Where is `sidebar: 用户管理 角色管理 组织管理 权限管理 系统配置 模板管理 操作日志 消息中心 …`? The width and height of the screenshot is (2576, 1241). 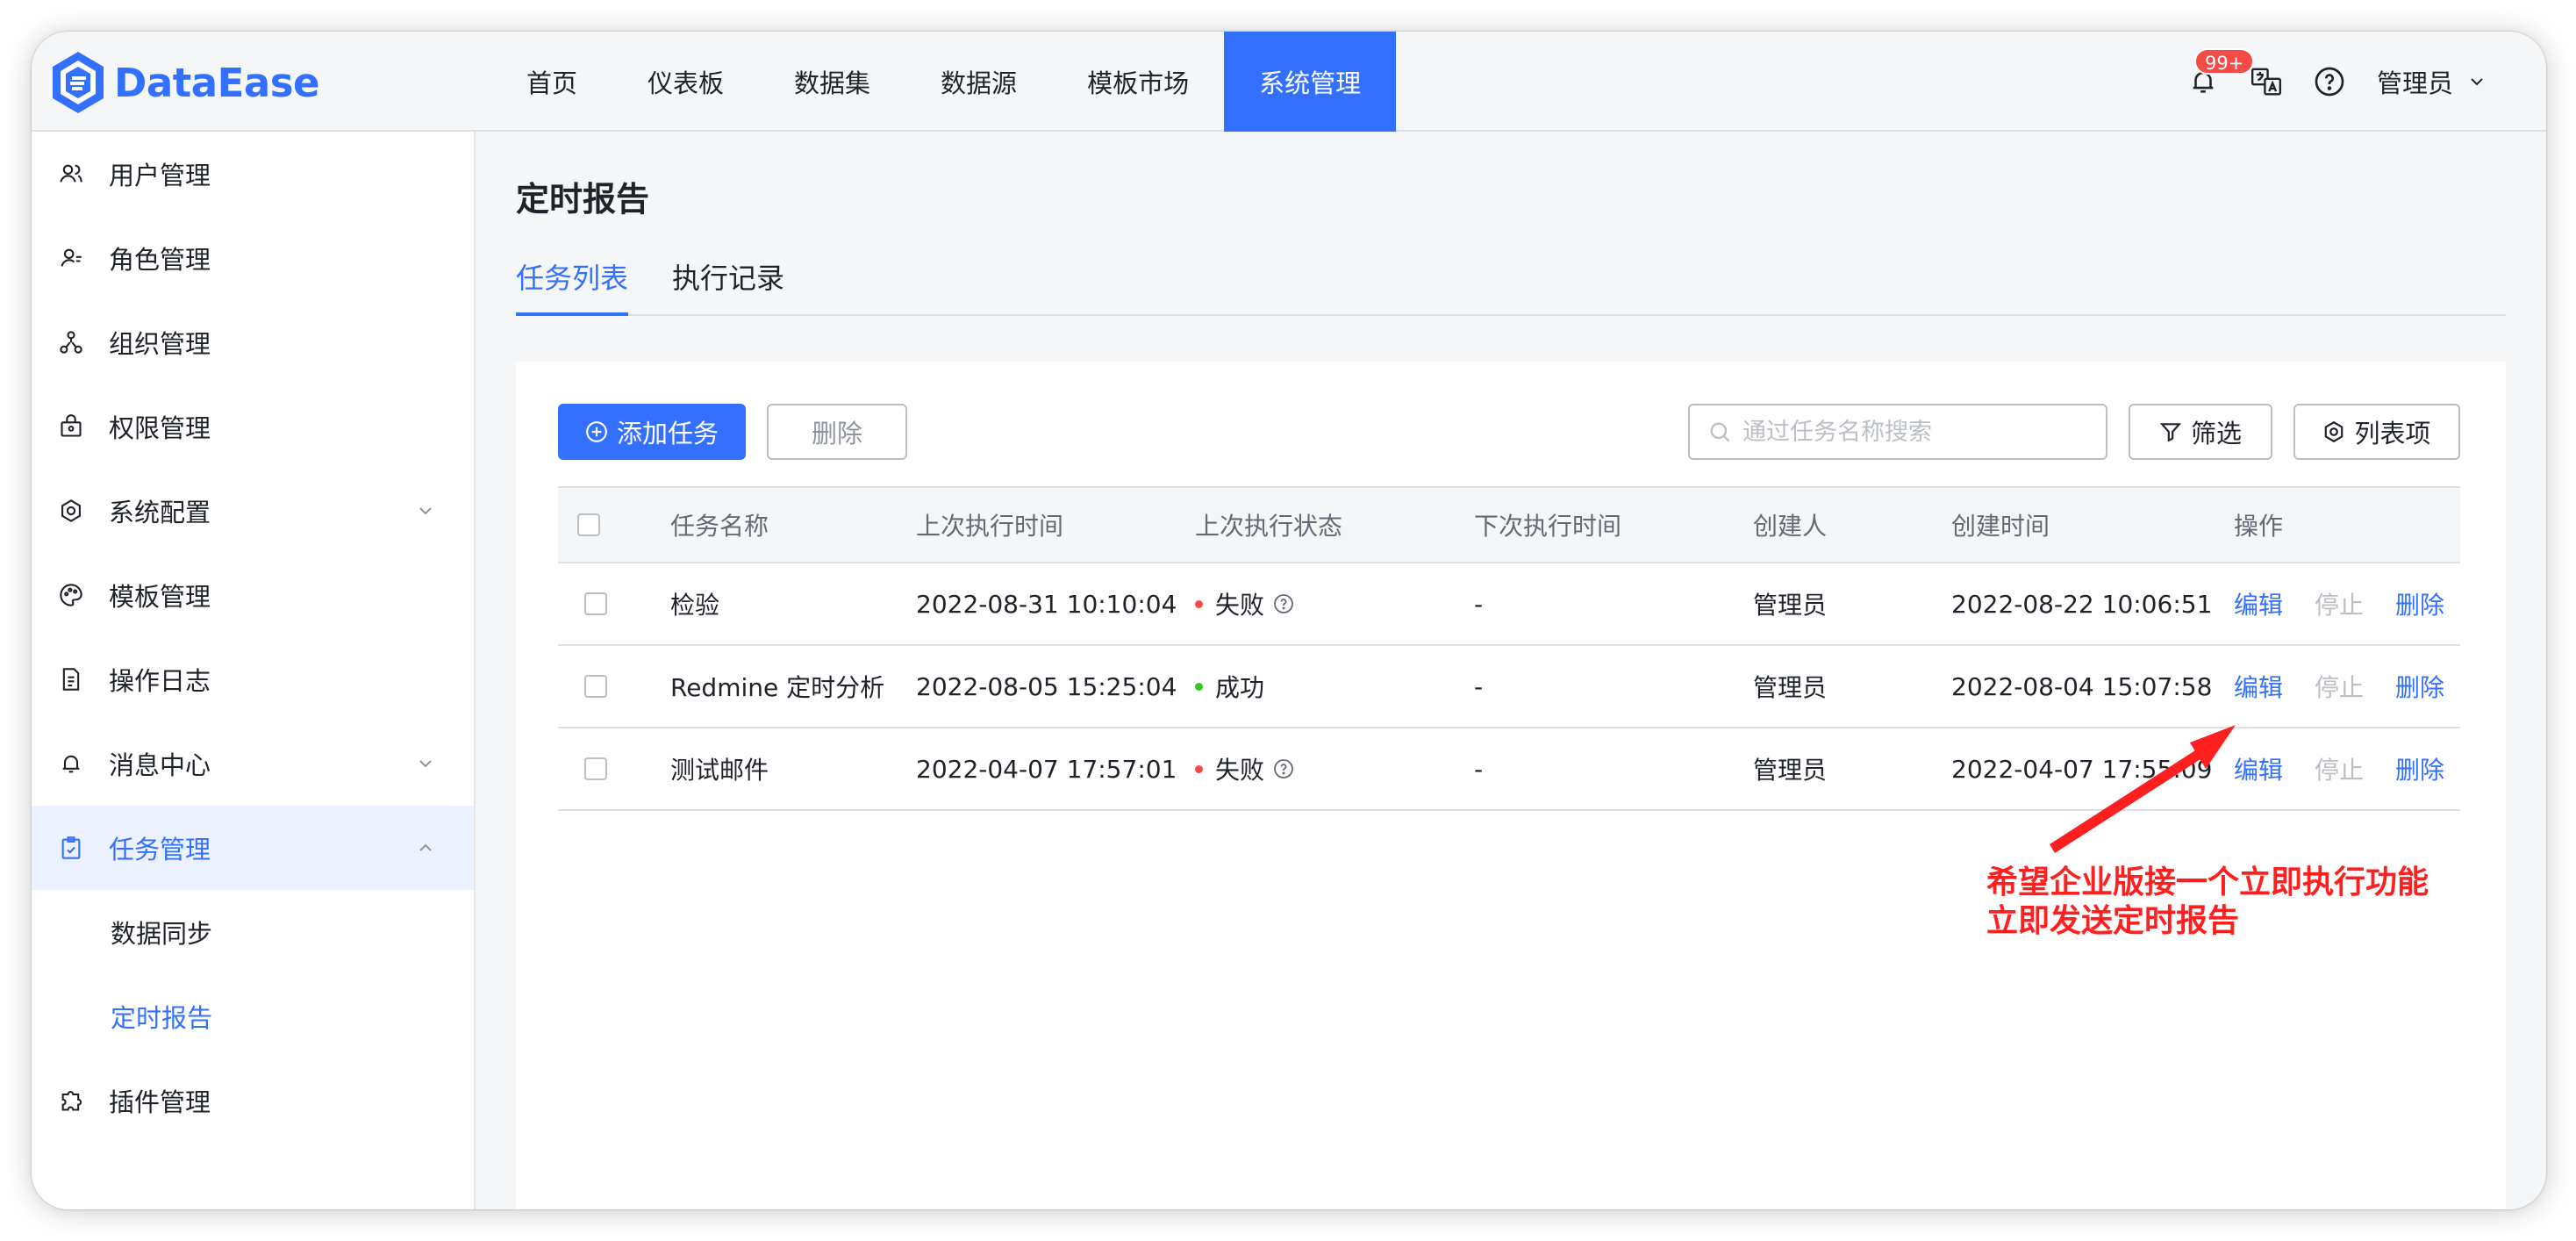
sidebar: 用户管理 角色管理 组织管理 权限管理 系统配置 模板管理 操作日志 消息中心 … is located at coordinates (254, 670).